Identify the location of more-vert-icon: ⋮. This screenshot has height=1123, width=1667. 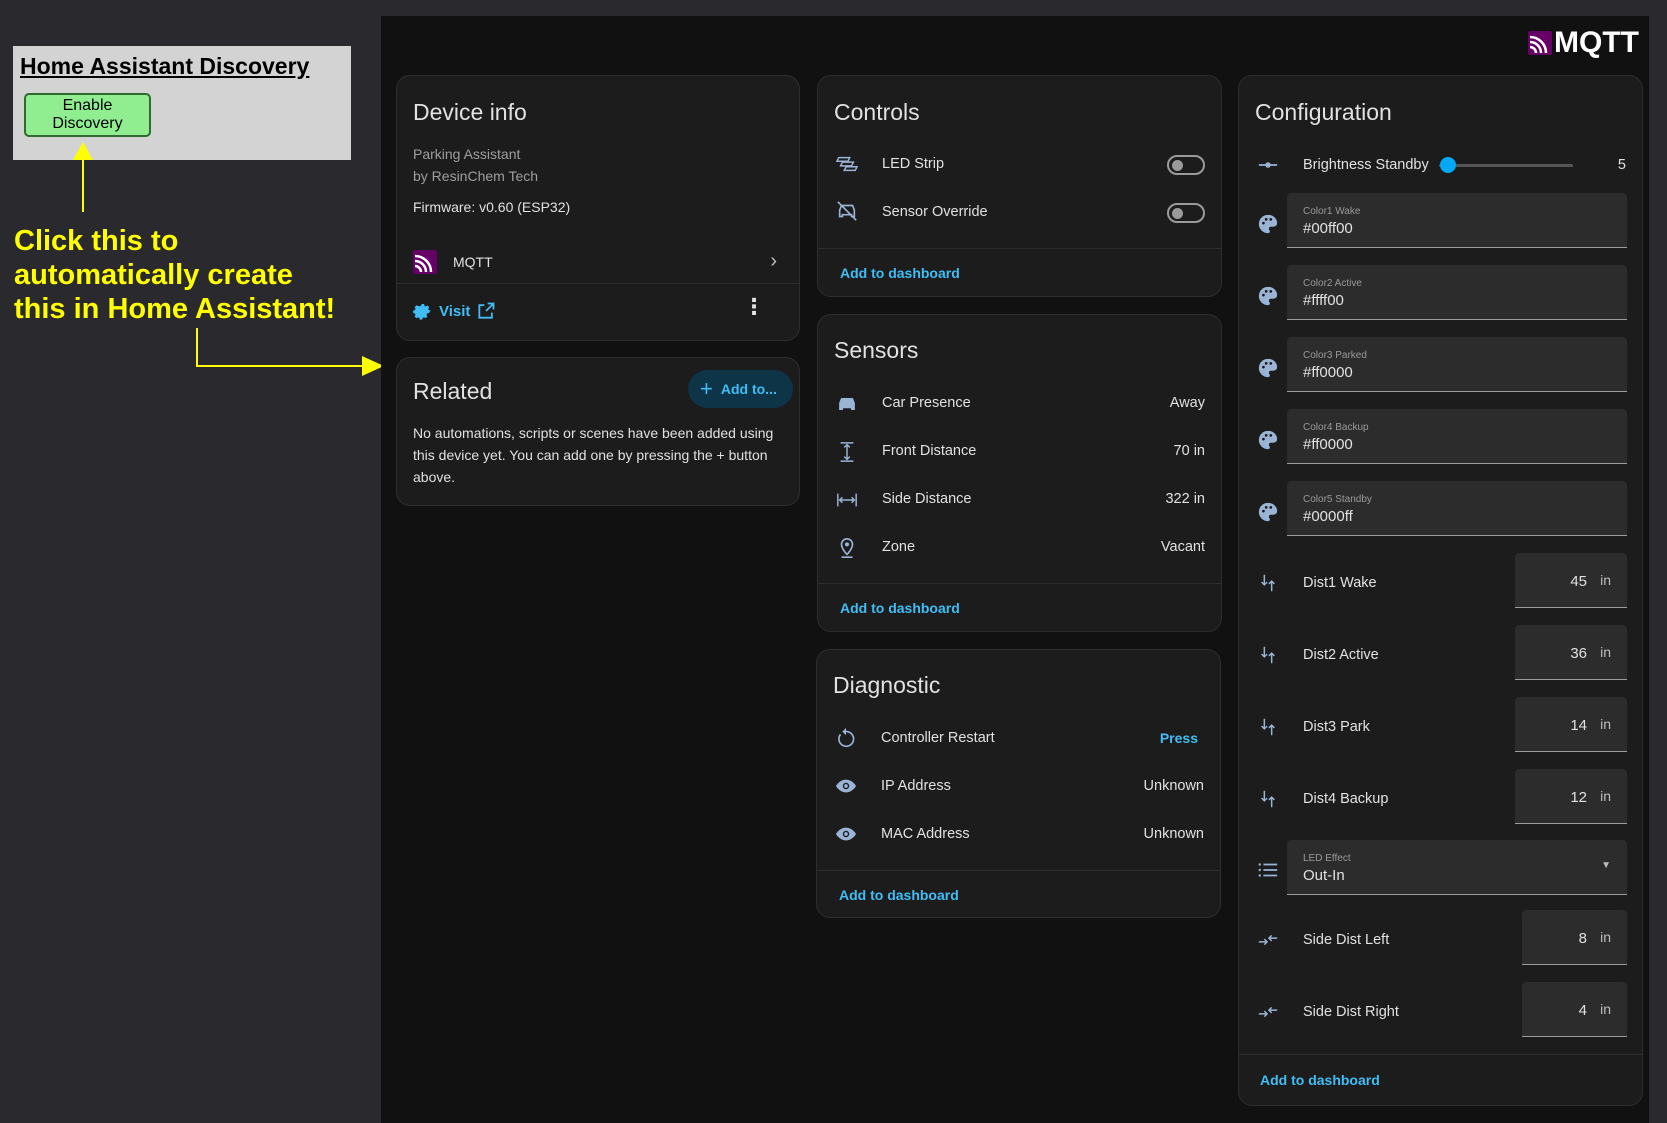
(754, 307).